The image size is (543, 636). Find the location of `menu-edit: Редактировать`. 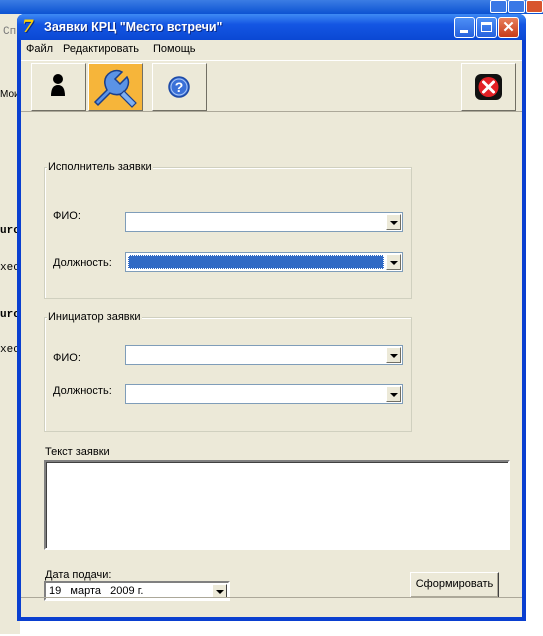

menu-edit: Редактировать is located at coordinates (101, 49).